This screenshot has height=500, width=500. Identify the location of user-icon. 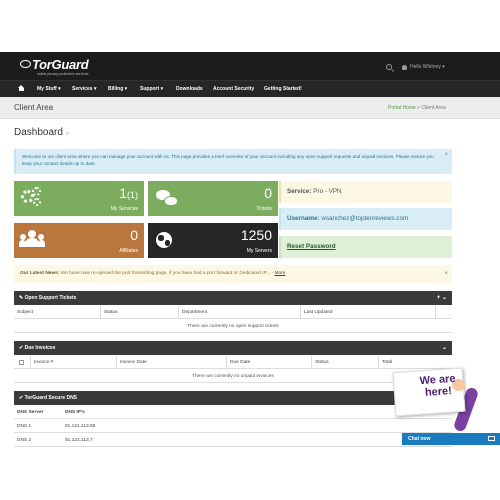
(404, 67).